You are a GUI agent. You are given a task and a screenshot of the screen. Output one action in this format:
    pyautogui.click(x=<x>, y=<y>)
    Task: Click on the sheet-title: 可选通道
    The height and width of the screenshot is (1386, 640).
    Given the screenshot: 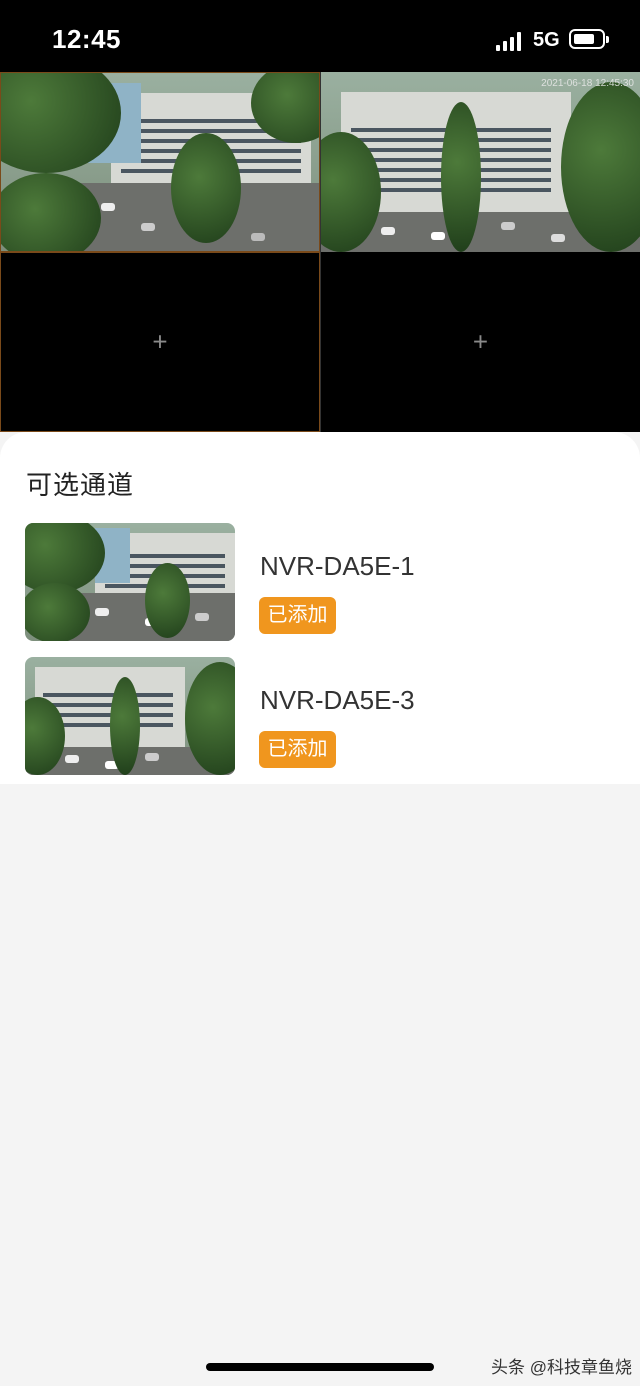 What is the action you would take?
    pyautogui.click(x=80, y=485)
    